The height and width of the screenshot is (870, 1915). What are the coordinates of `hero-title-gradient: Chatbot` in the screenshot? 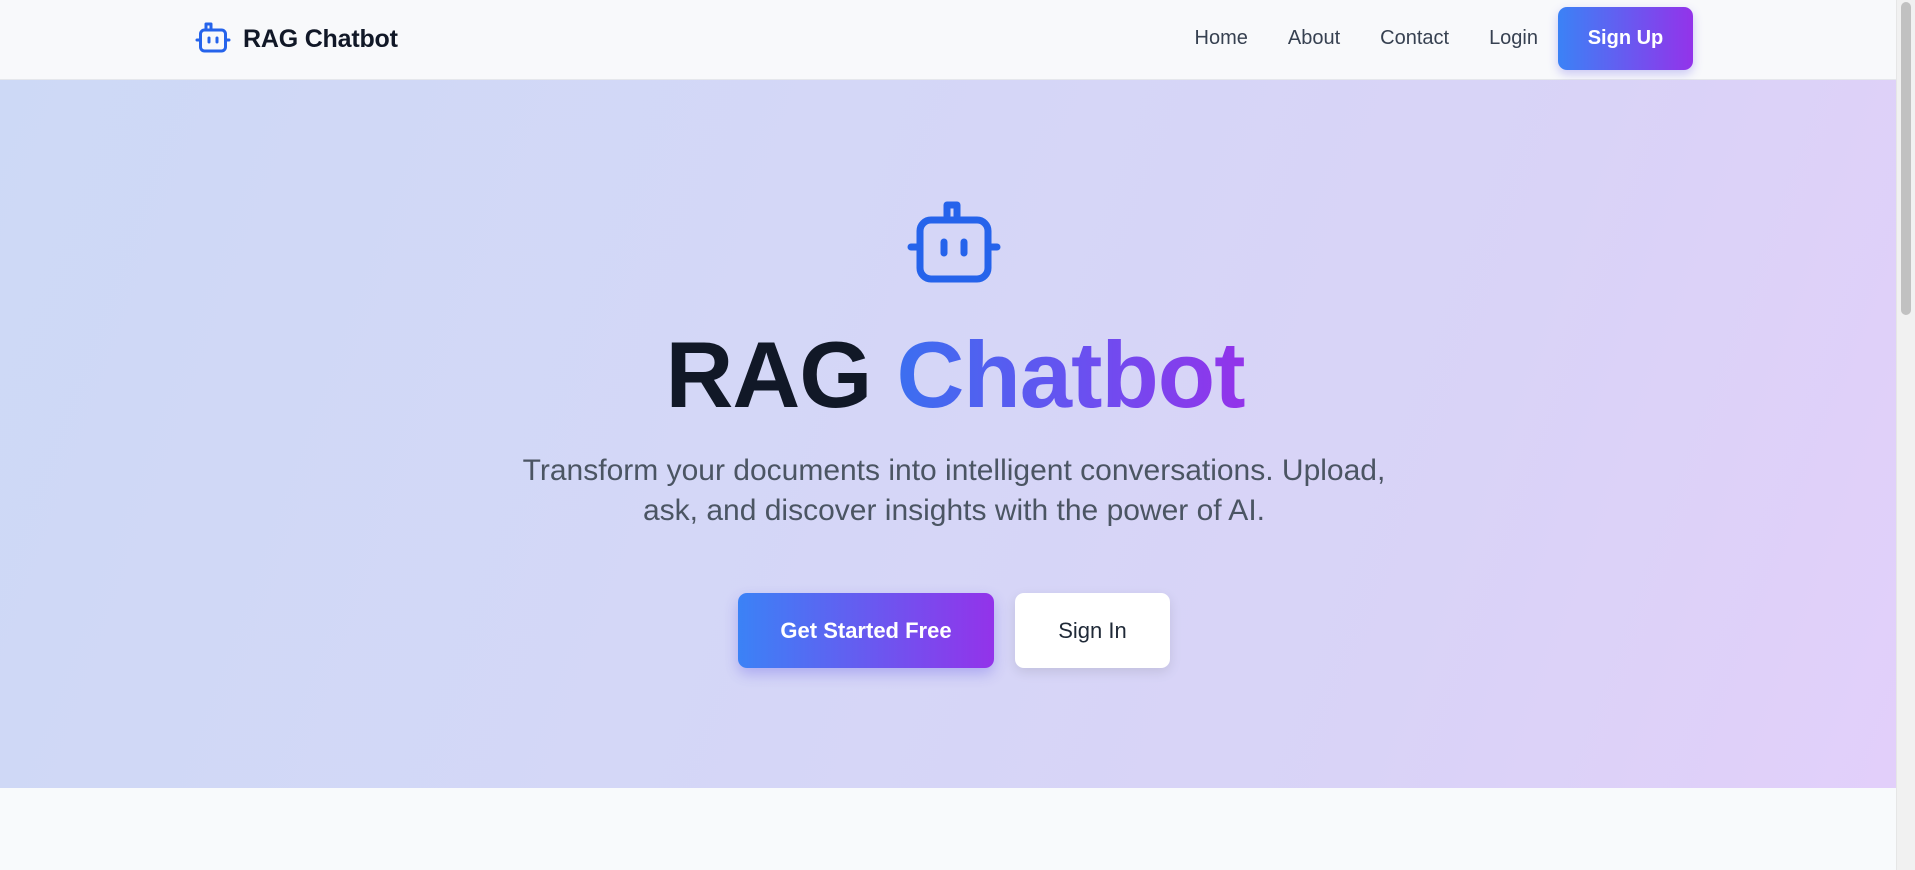 It's located at (1070, 374).